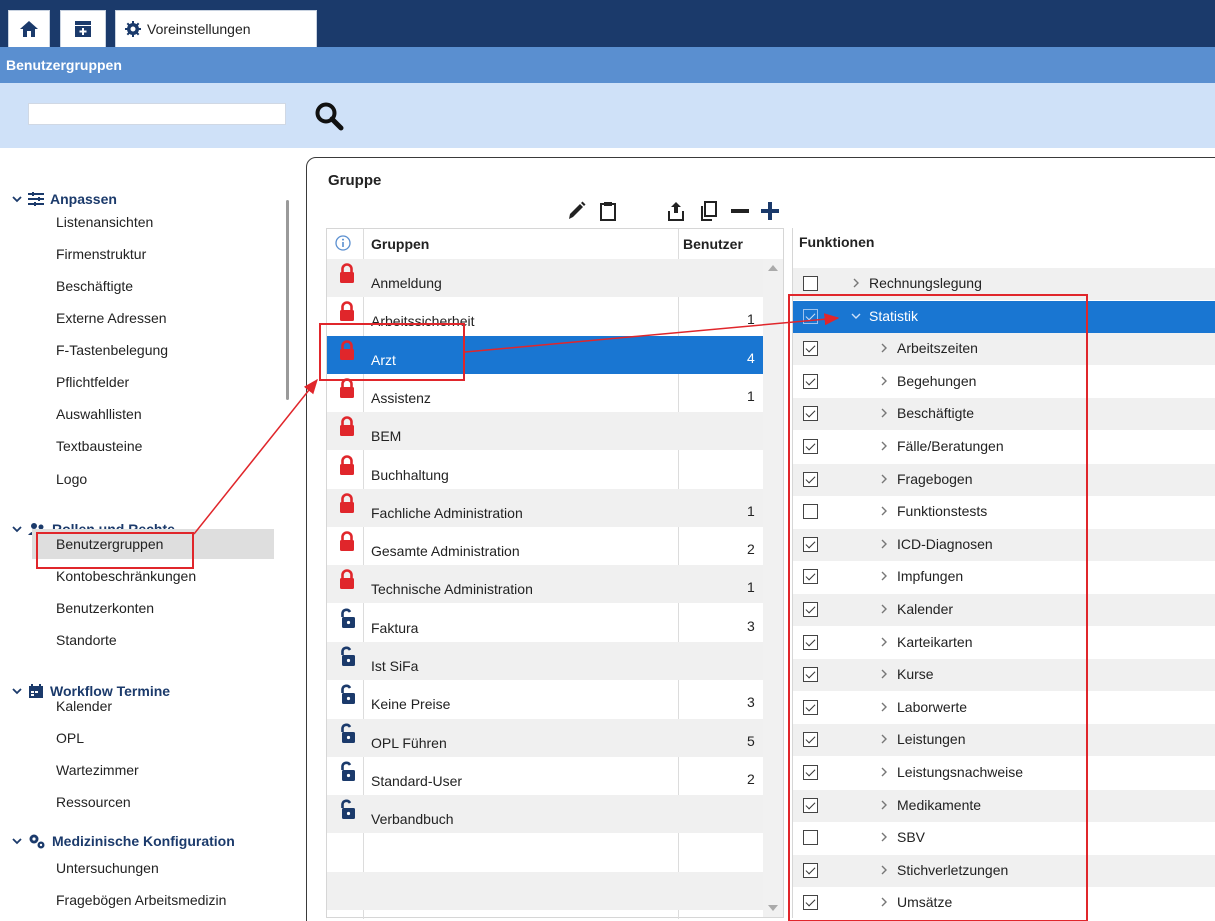 The image size is (1215, 921). Describe the element at coordinates (770, 211) in the screenshot. I see `add-icon` at that location.